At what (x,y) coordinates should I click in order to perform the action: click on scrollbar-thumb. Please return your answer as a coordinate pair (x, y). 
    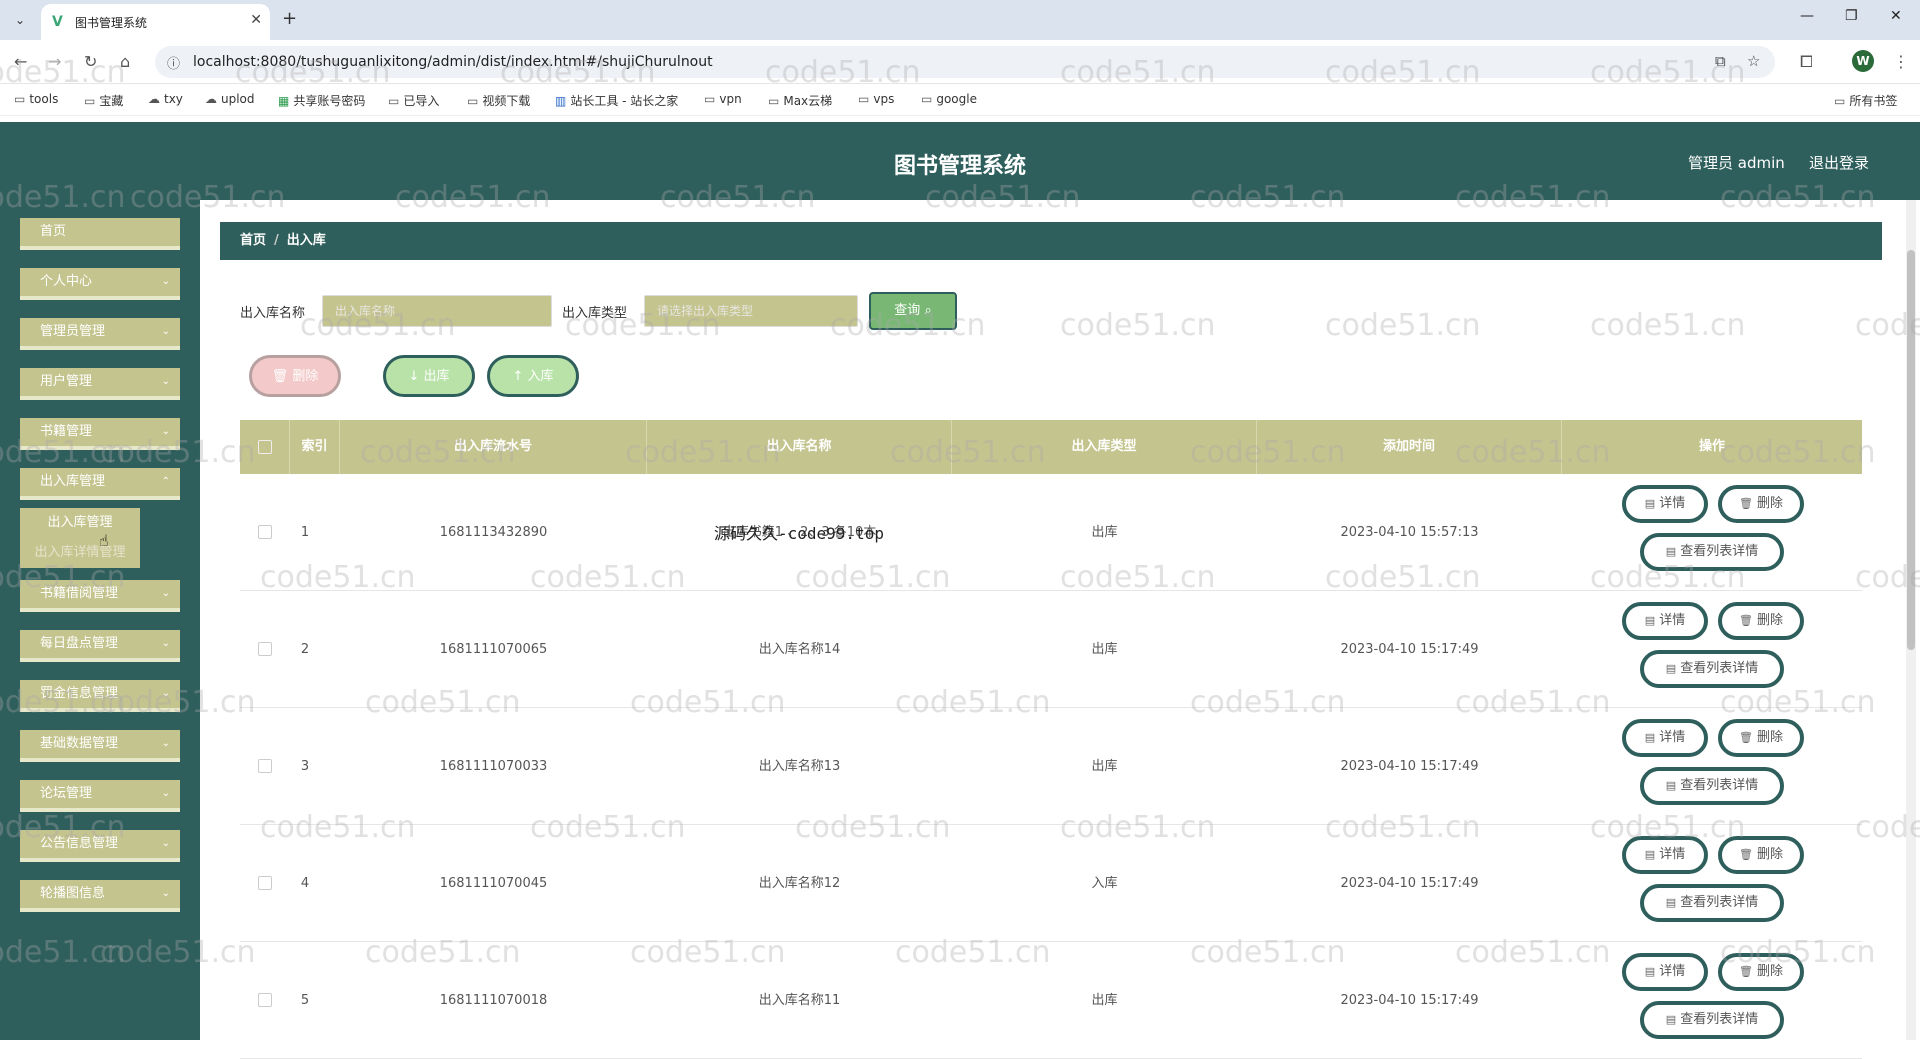
    Looking at the image, I should click on (1911, 450).